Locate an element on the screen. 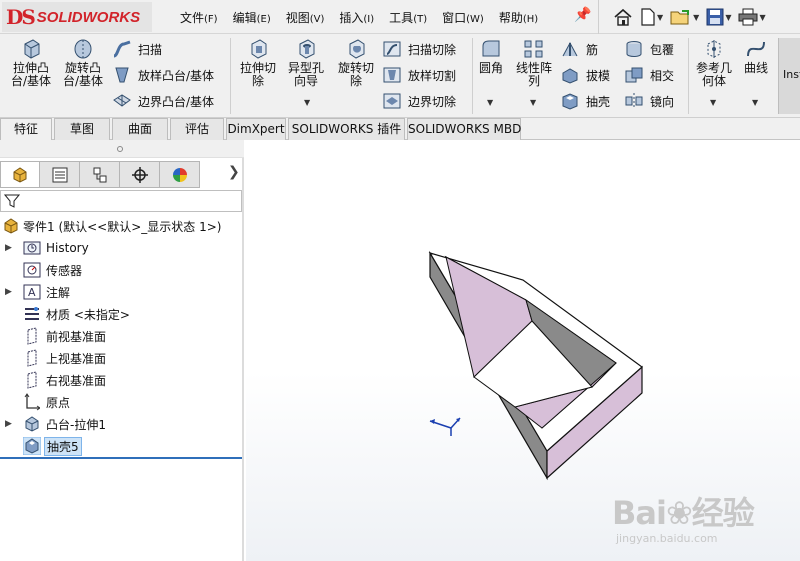  extrude-boss-icon is located at coordinates (32, 49).